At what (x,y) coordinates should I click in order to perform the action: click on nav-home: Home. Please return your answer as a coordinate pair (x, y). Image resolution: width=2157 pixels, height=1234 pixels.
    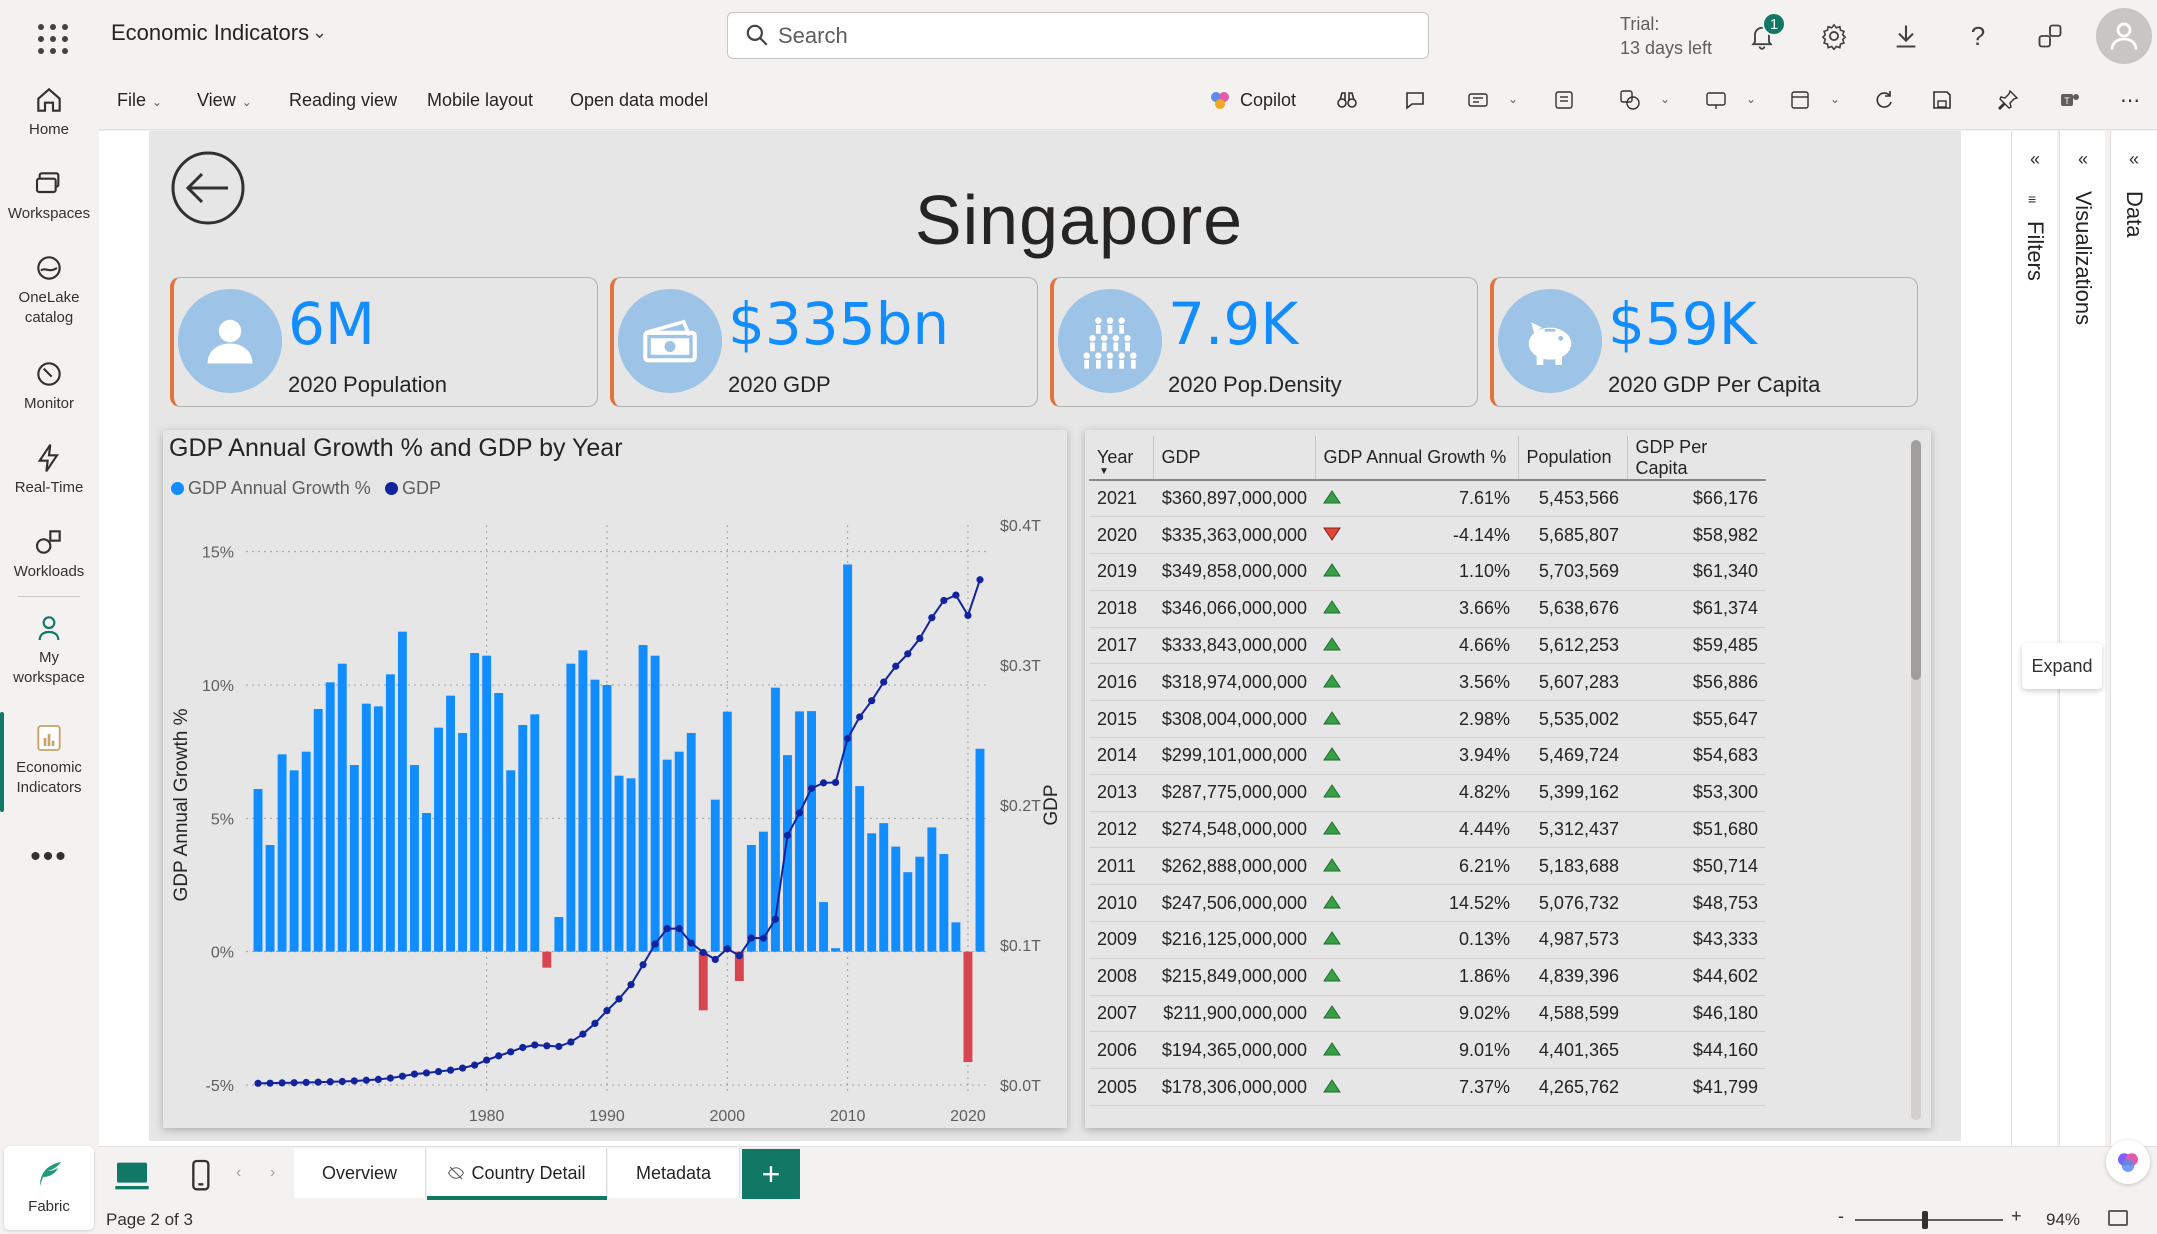
    Looking at the image, I should click on (49, 112).